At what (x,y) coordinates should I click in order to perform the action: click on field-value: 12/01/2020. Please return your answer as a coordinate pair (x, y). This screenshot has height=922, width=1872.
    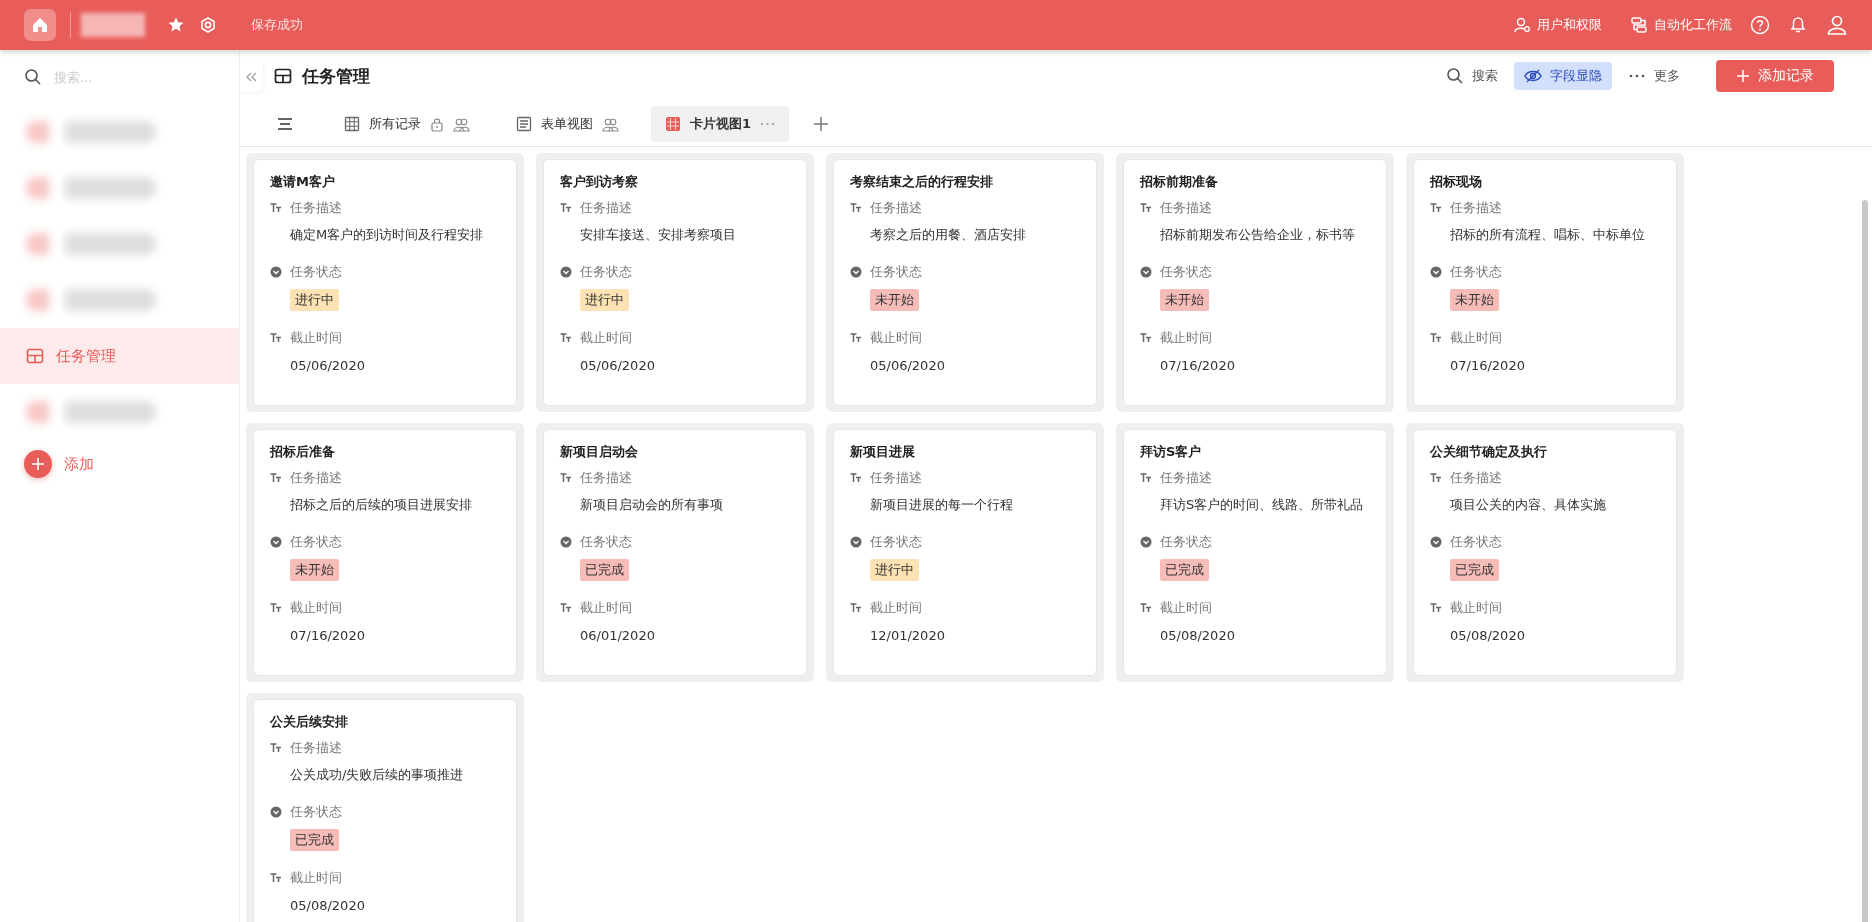
    Looking at the image, I should click on (907, 635).